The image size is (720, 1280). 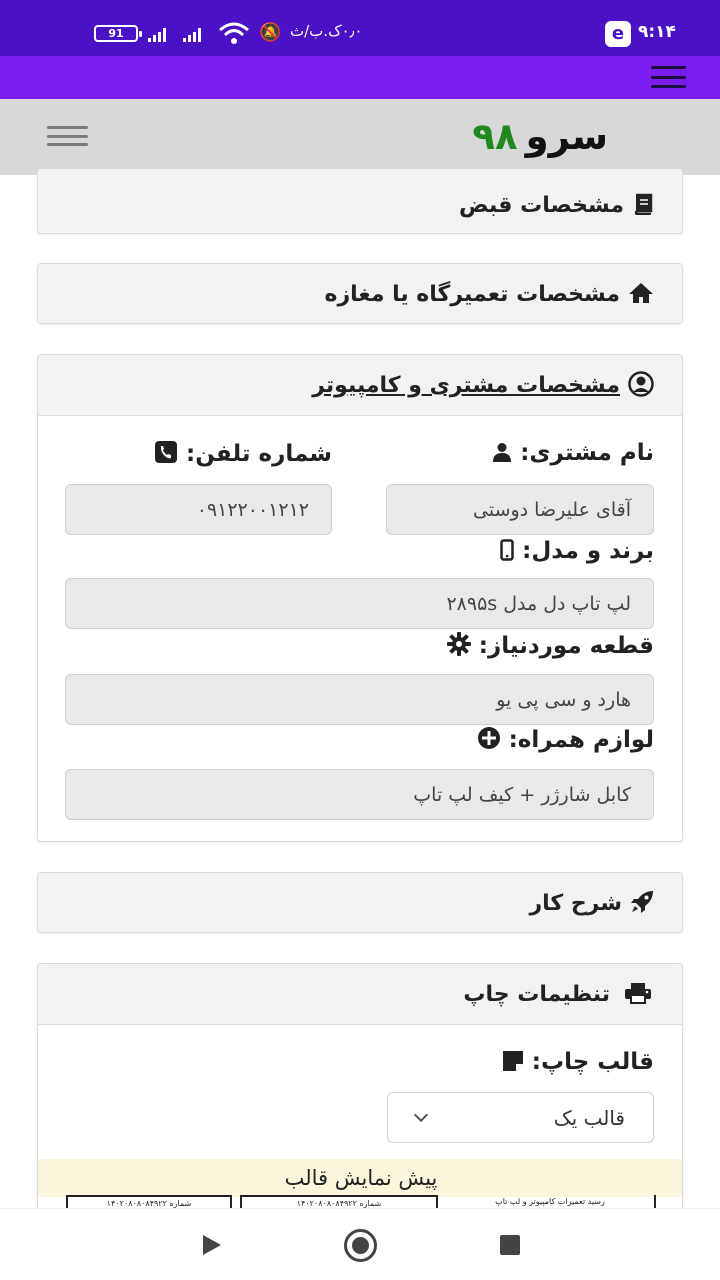 What do you see at coordinates (360, 994) in the screenshot?
I see `print-settings-header: تنظیمات چاپ` at bounding box center [360, 994].